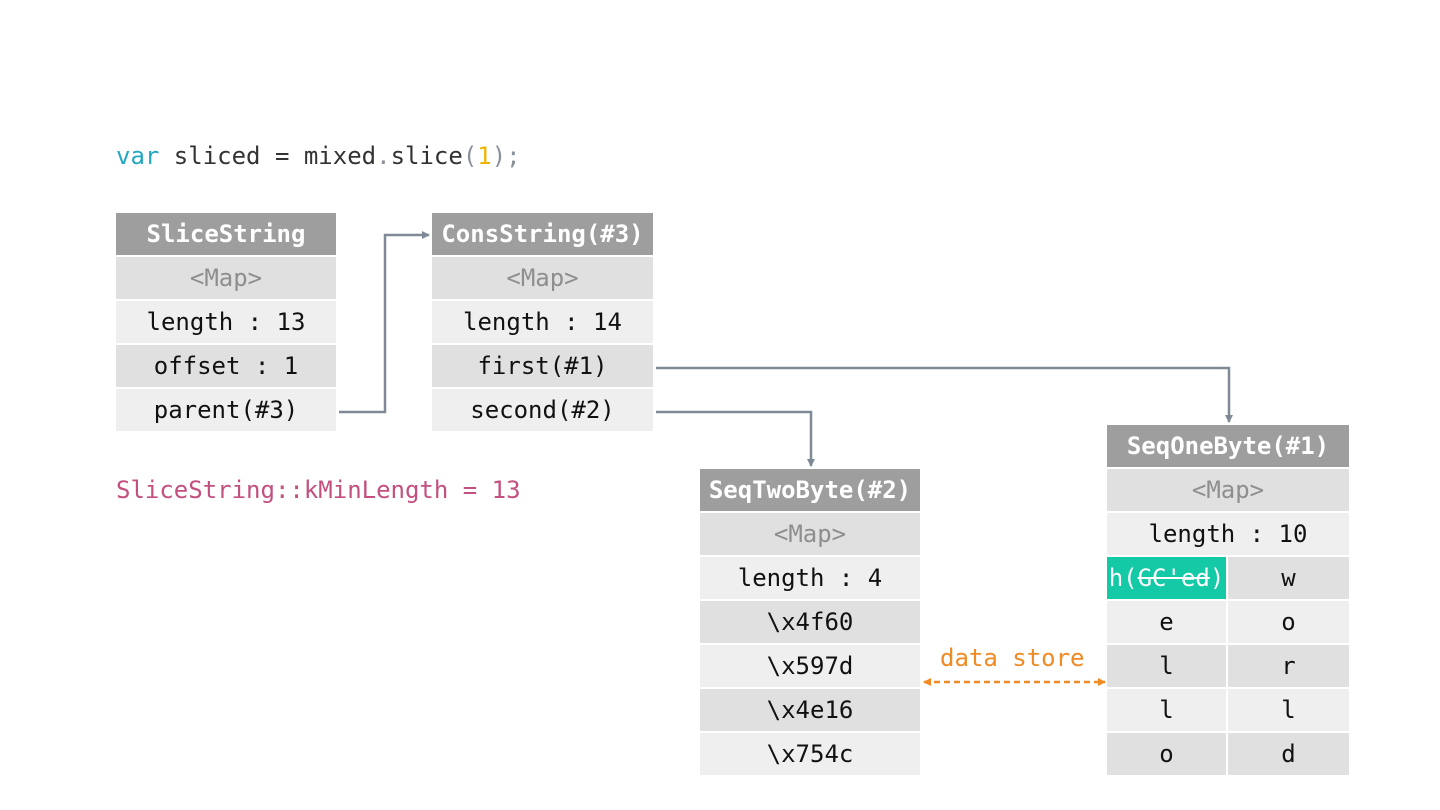  Describe the element at coordinates (735, 438) in the screenshot. I see `second-pointer-arrow` at that location.